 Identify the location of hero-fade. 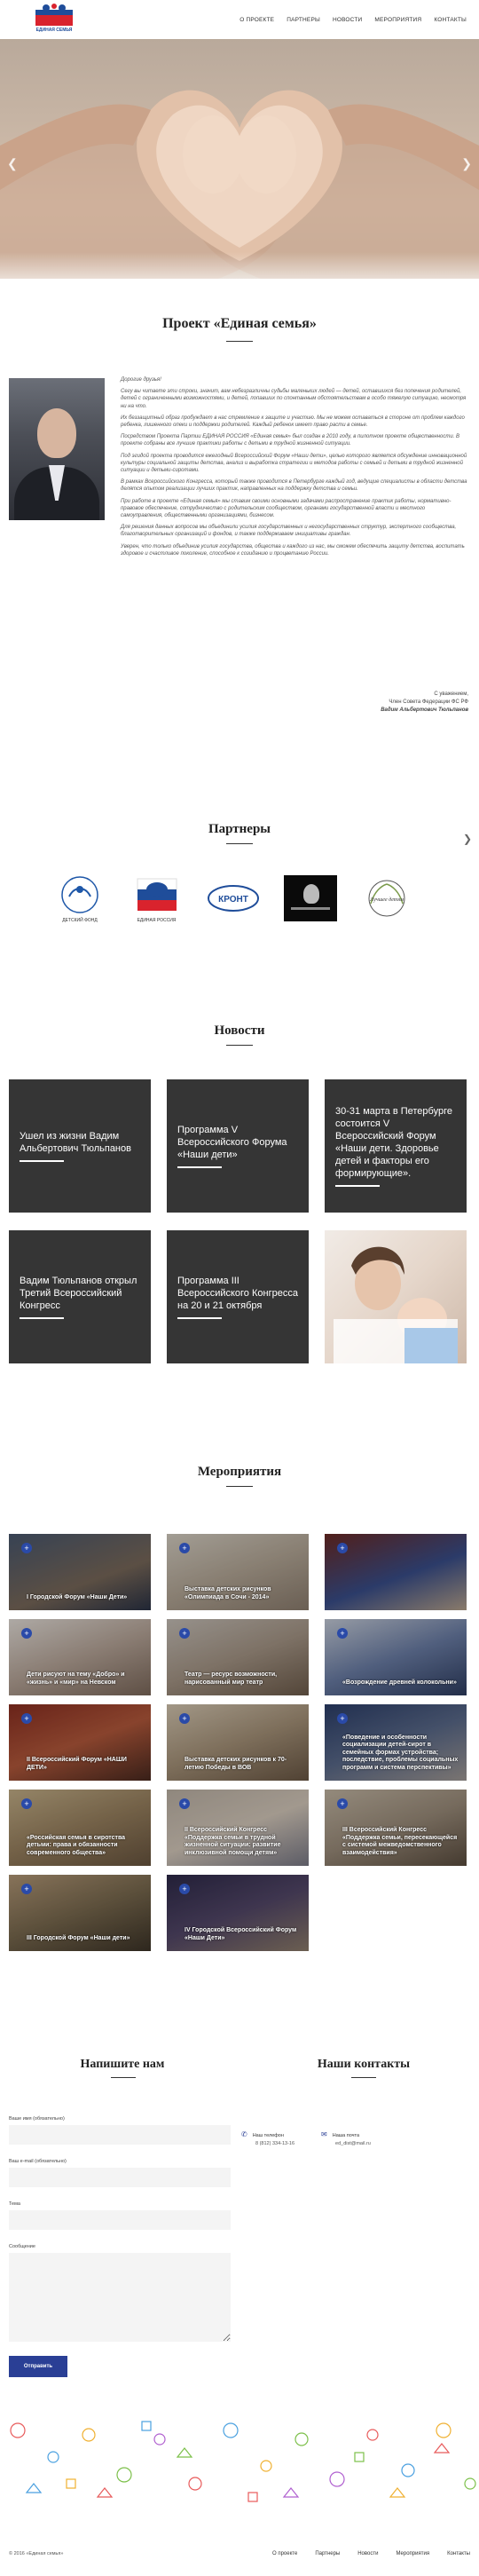
(239, 265).